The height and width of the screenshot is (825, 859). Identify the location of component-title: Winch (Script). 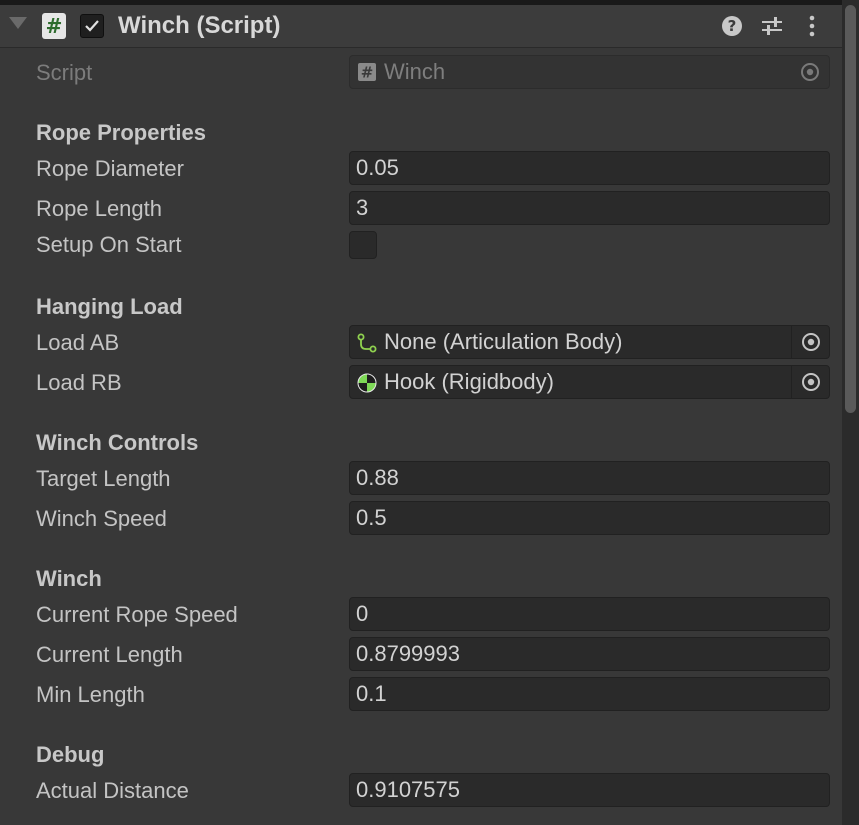
(199, 25).